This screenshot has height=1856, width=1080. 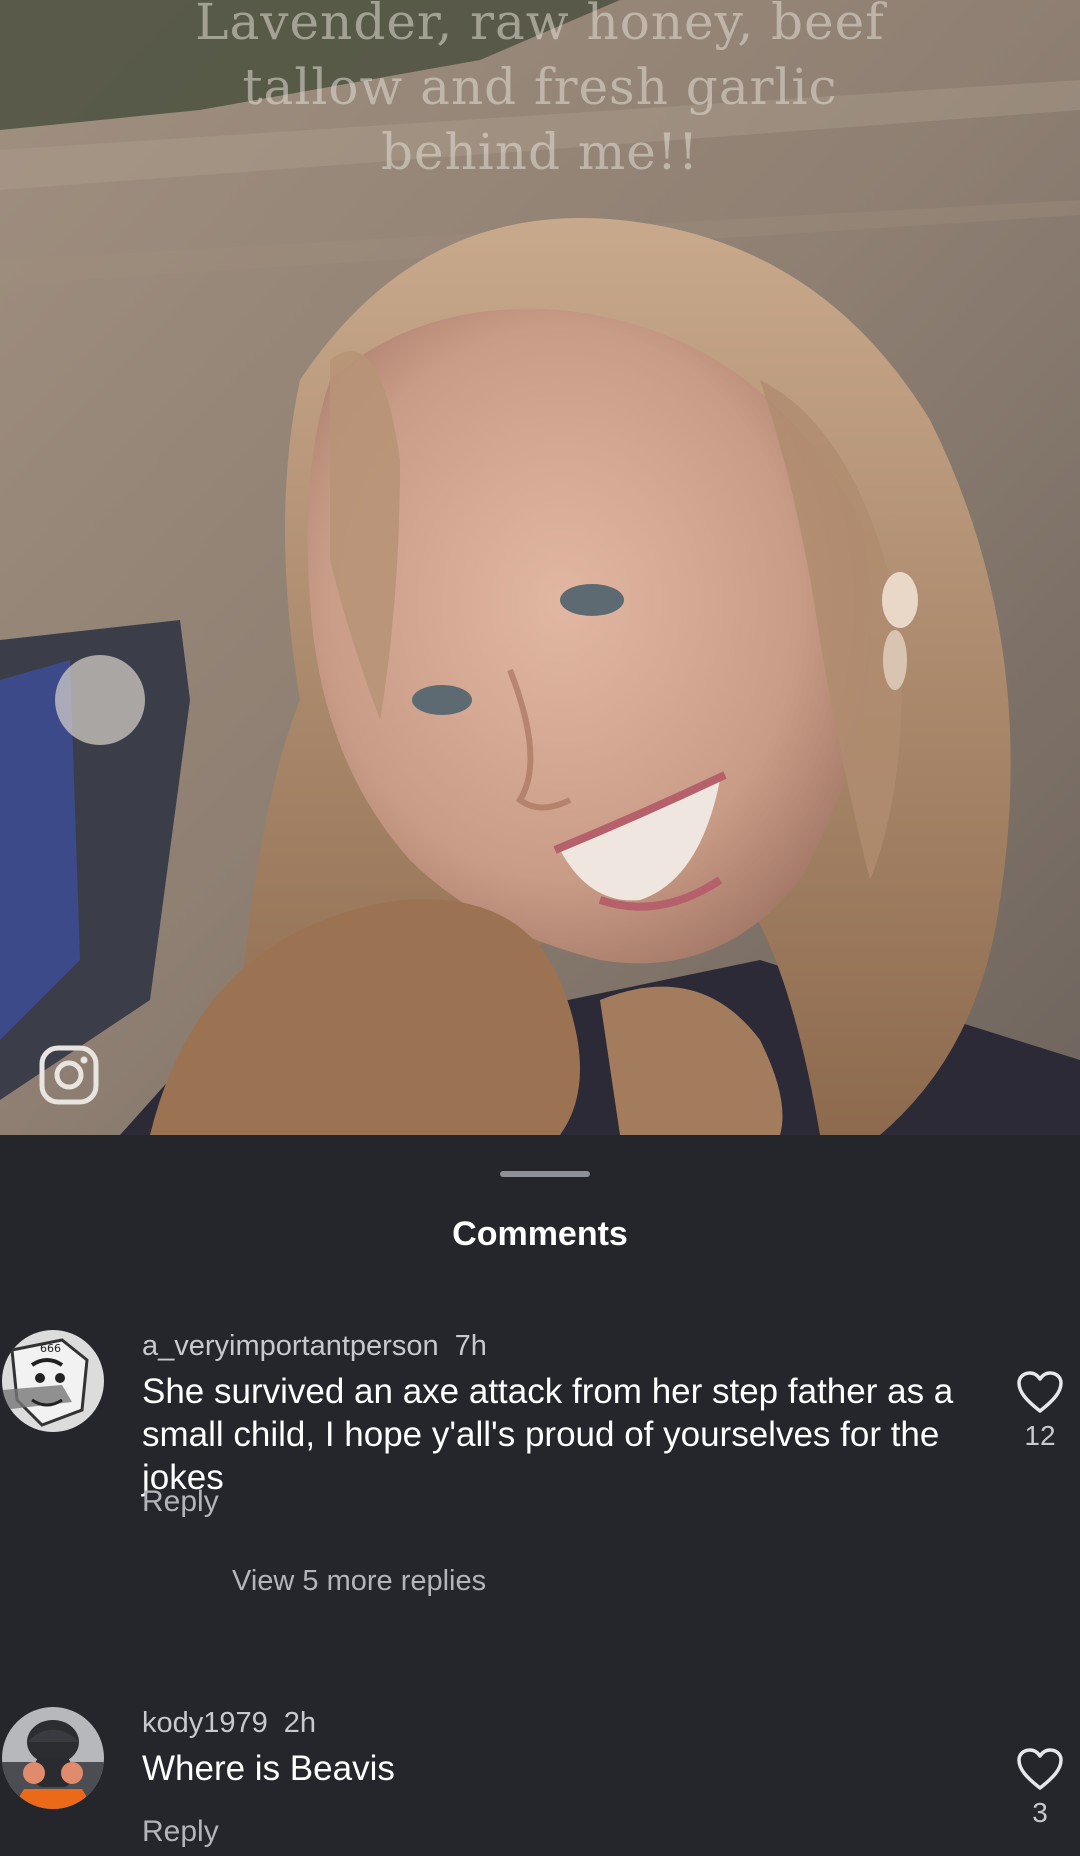 What do you see at coordinates (53, 1381) in the screenshot?
I see `manga-avatar-icon: 666` at bounding box center [53, 1381].